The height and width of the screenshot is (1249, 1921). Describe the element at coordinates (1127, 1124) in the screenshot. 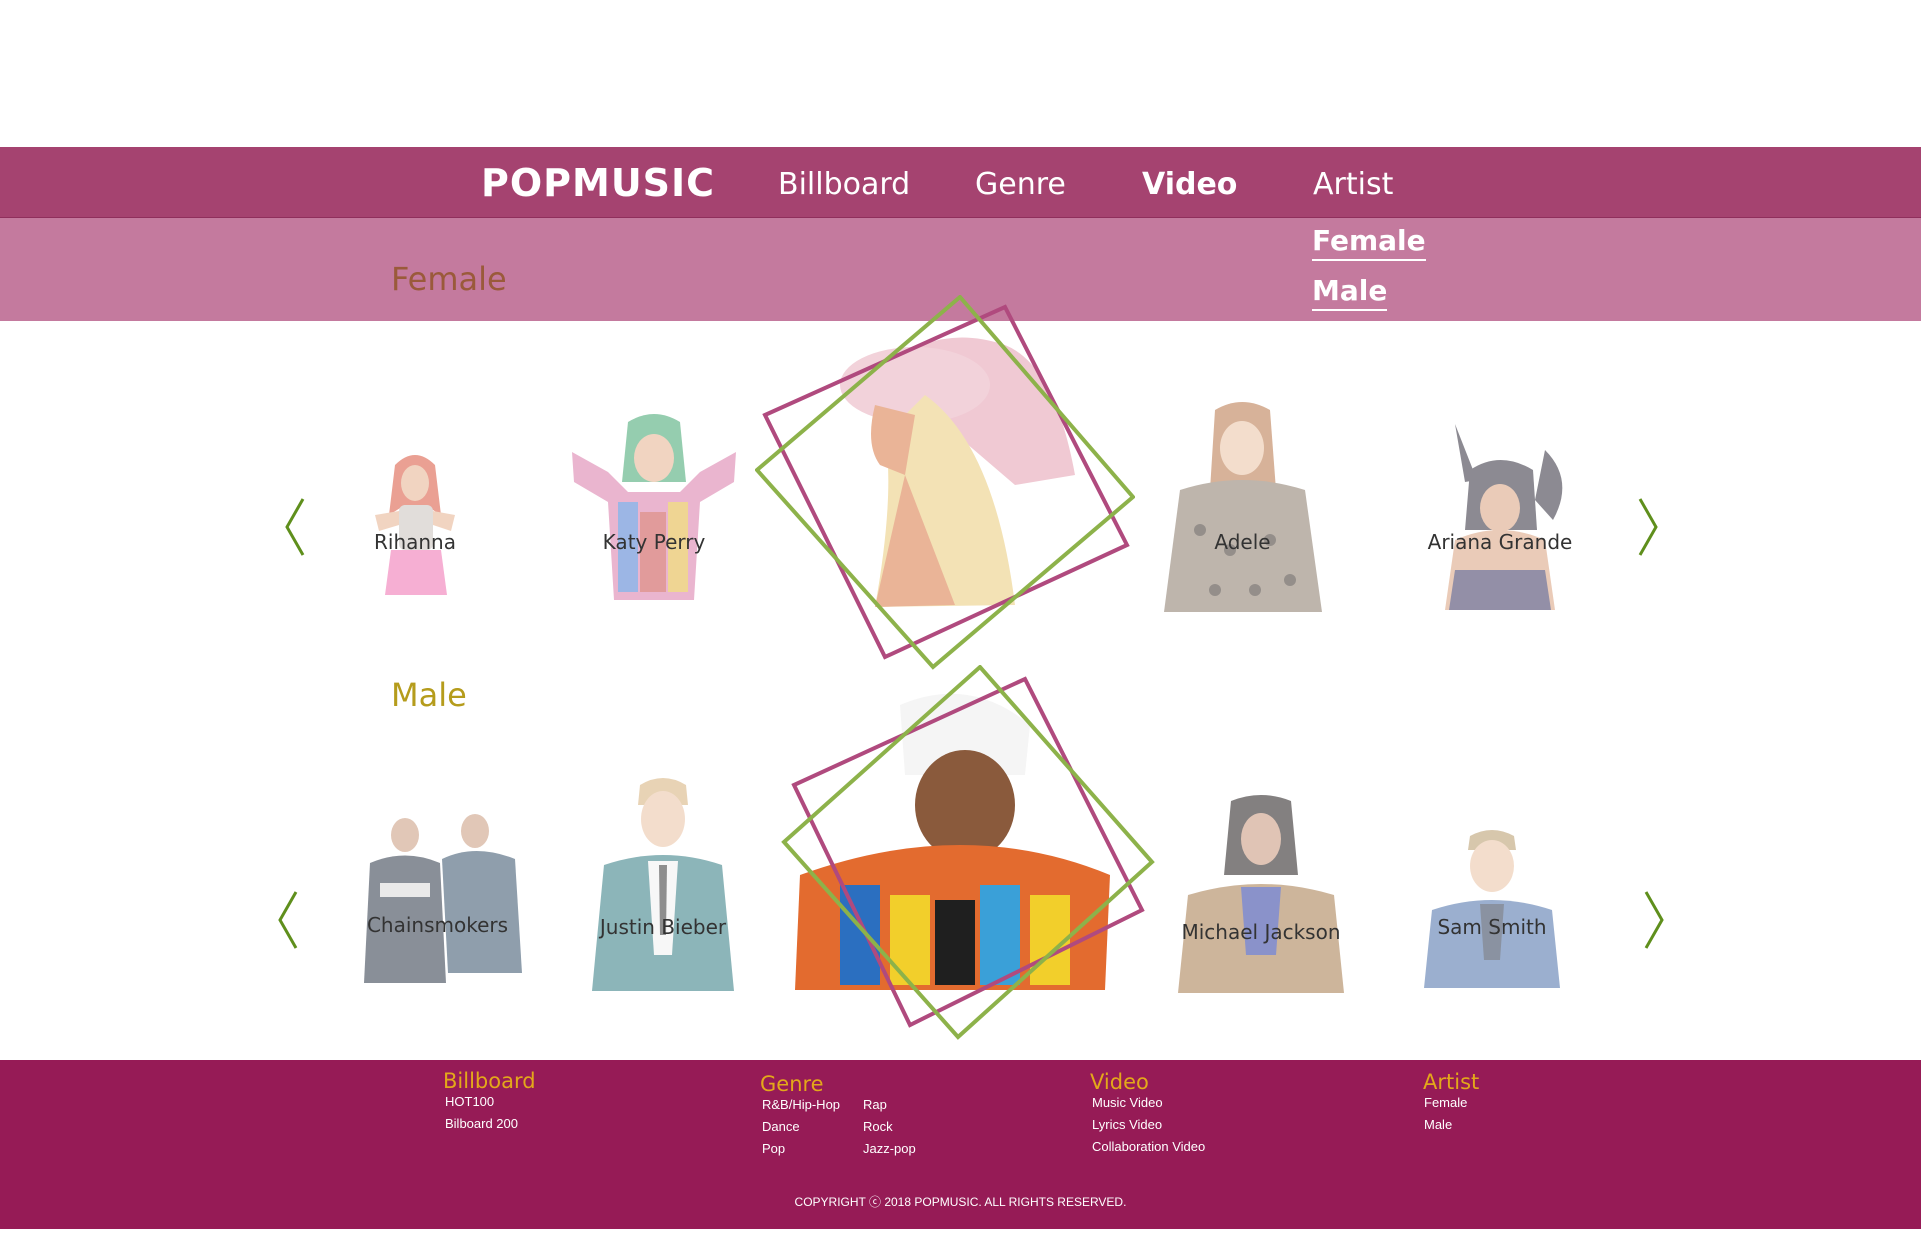

I see `footer-link-lyrics-video: Lyrics Video` at that location.